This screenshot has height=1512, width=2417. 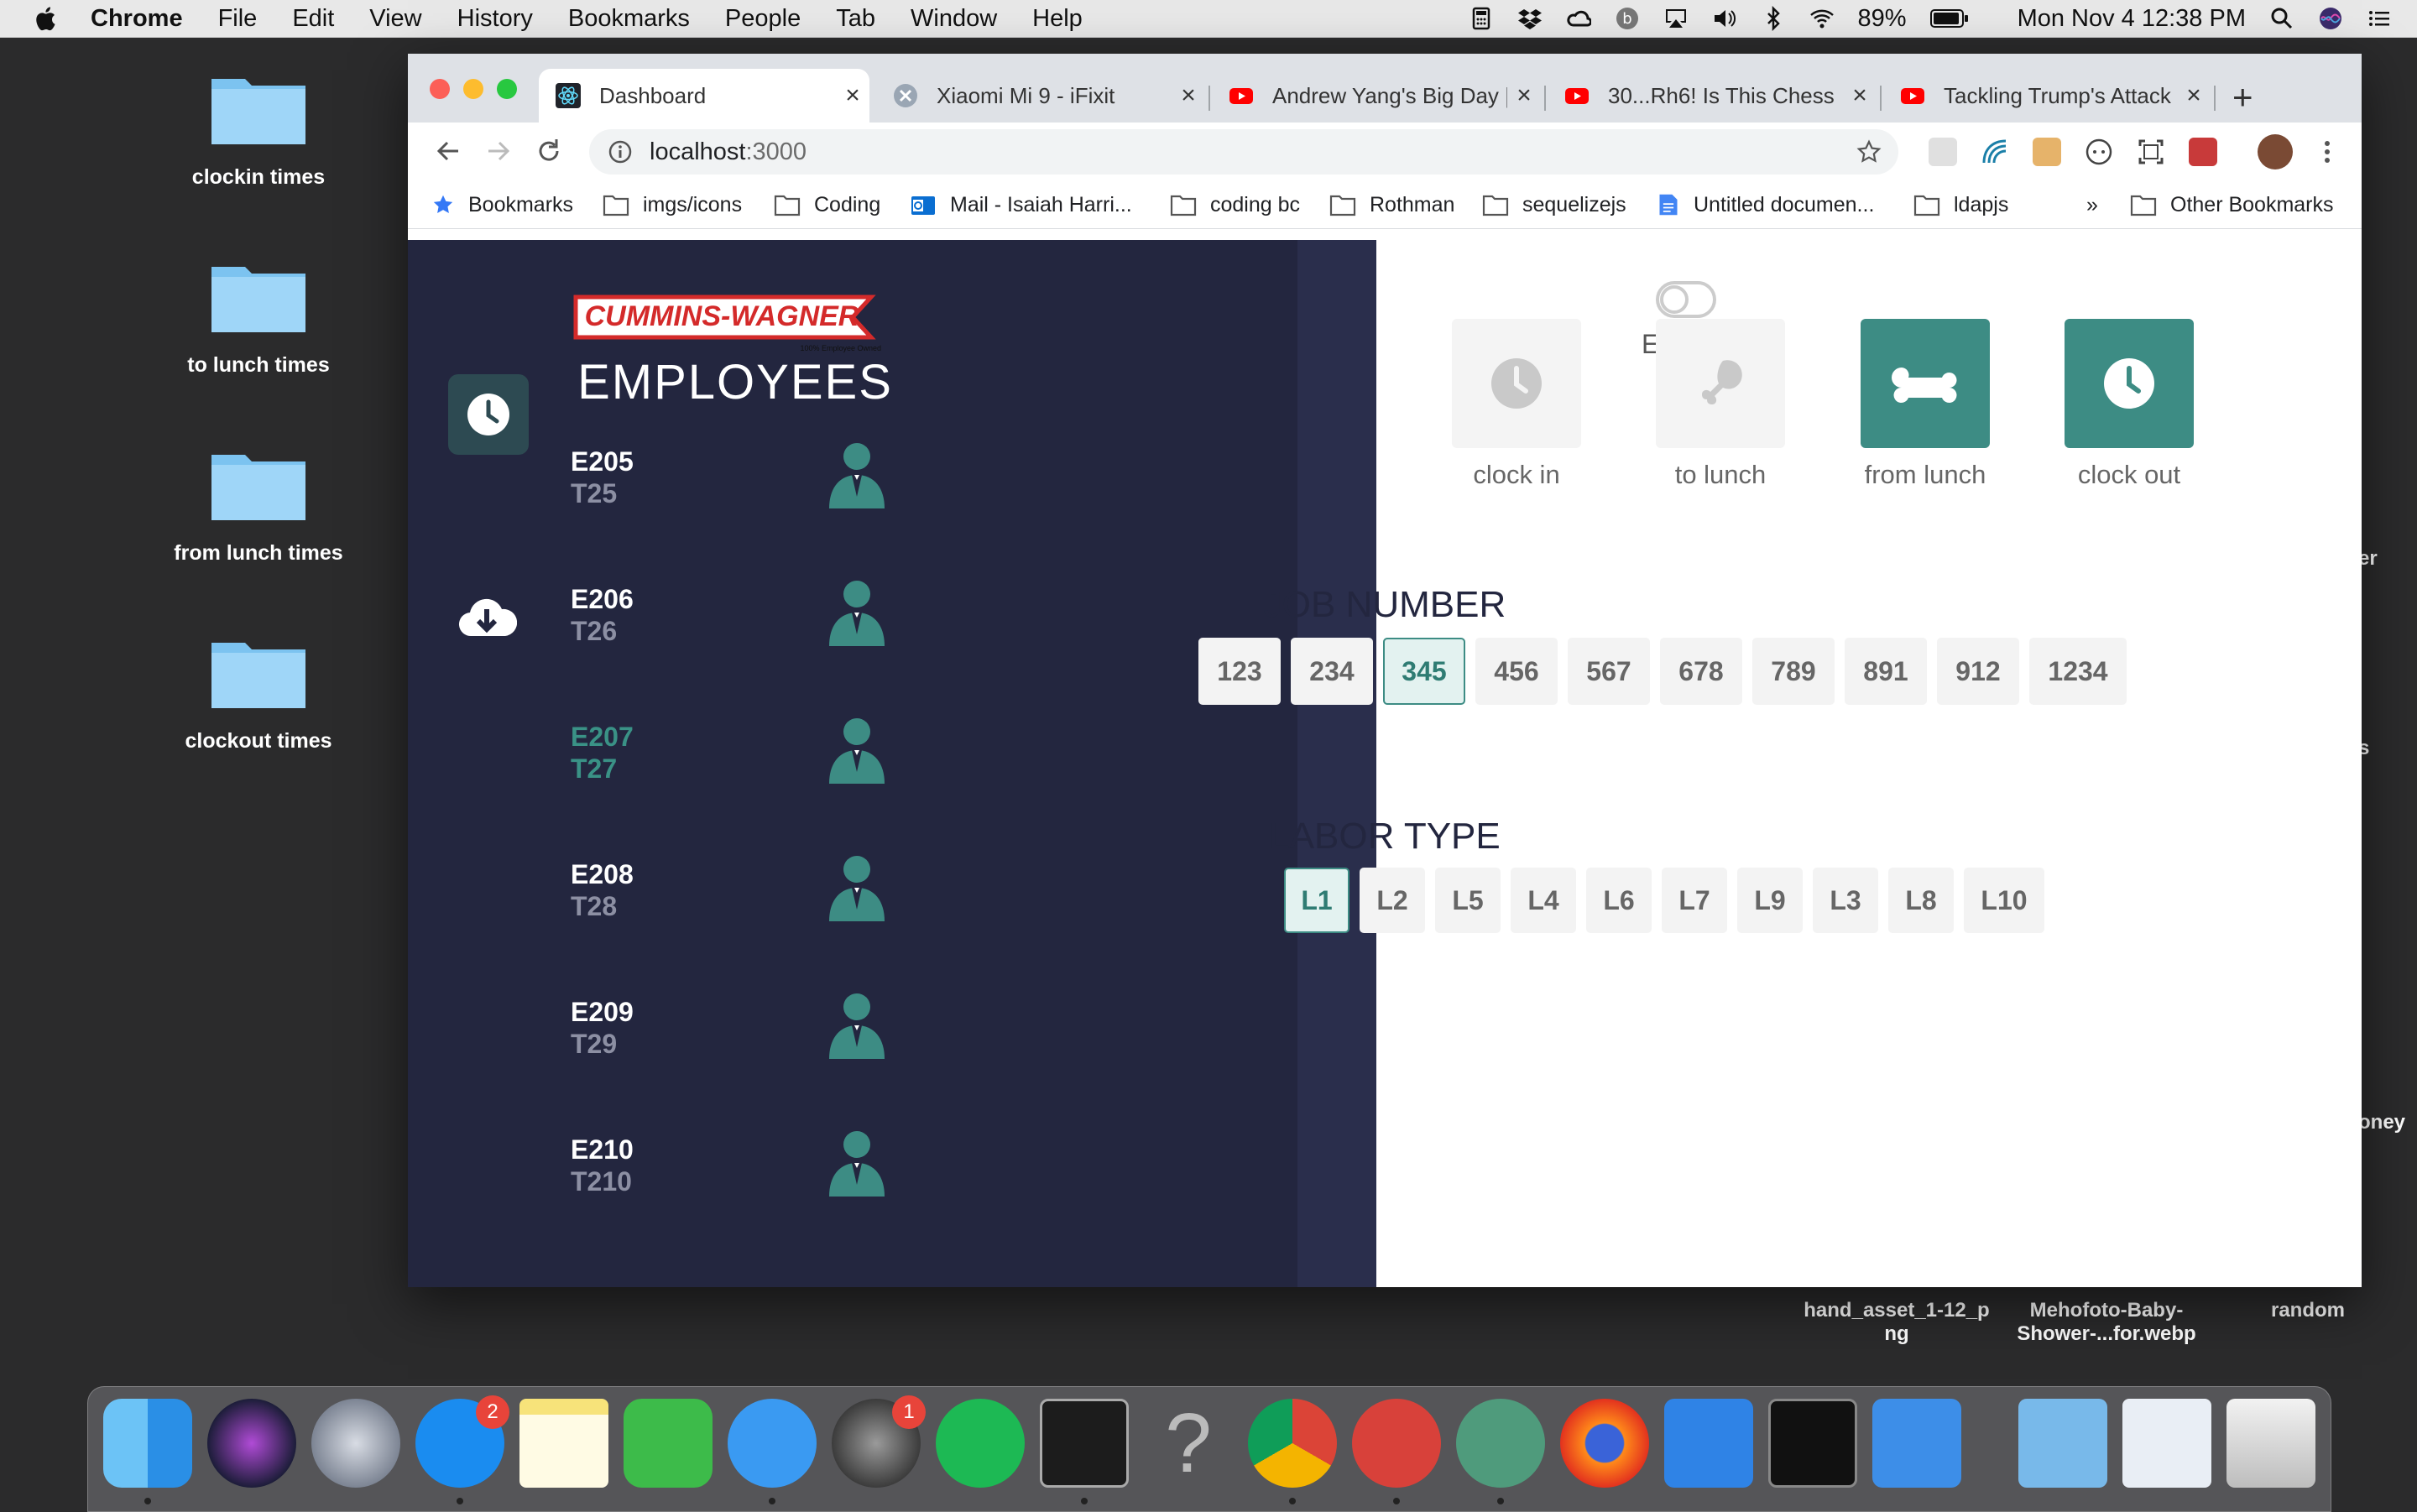 What do you see at coordinates (2281, 18) in the screenshot?
I see `spotlight-search-icon` at bounding box center [2281, 18].